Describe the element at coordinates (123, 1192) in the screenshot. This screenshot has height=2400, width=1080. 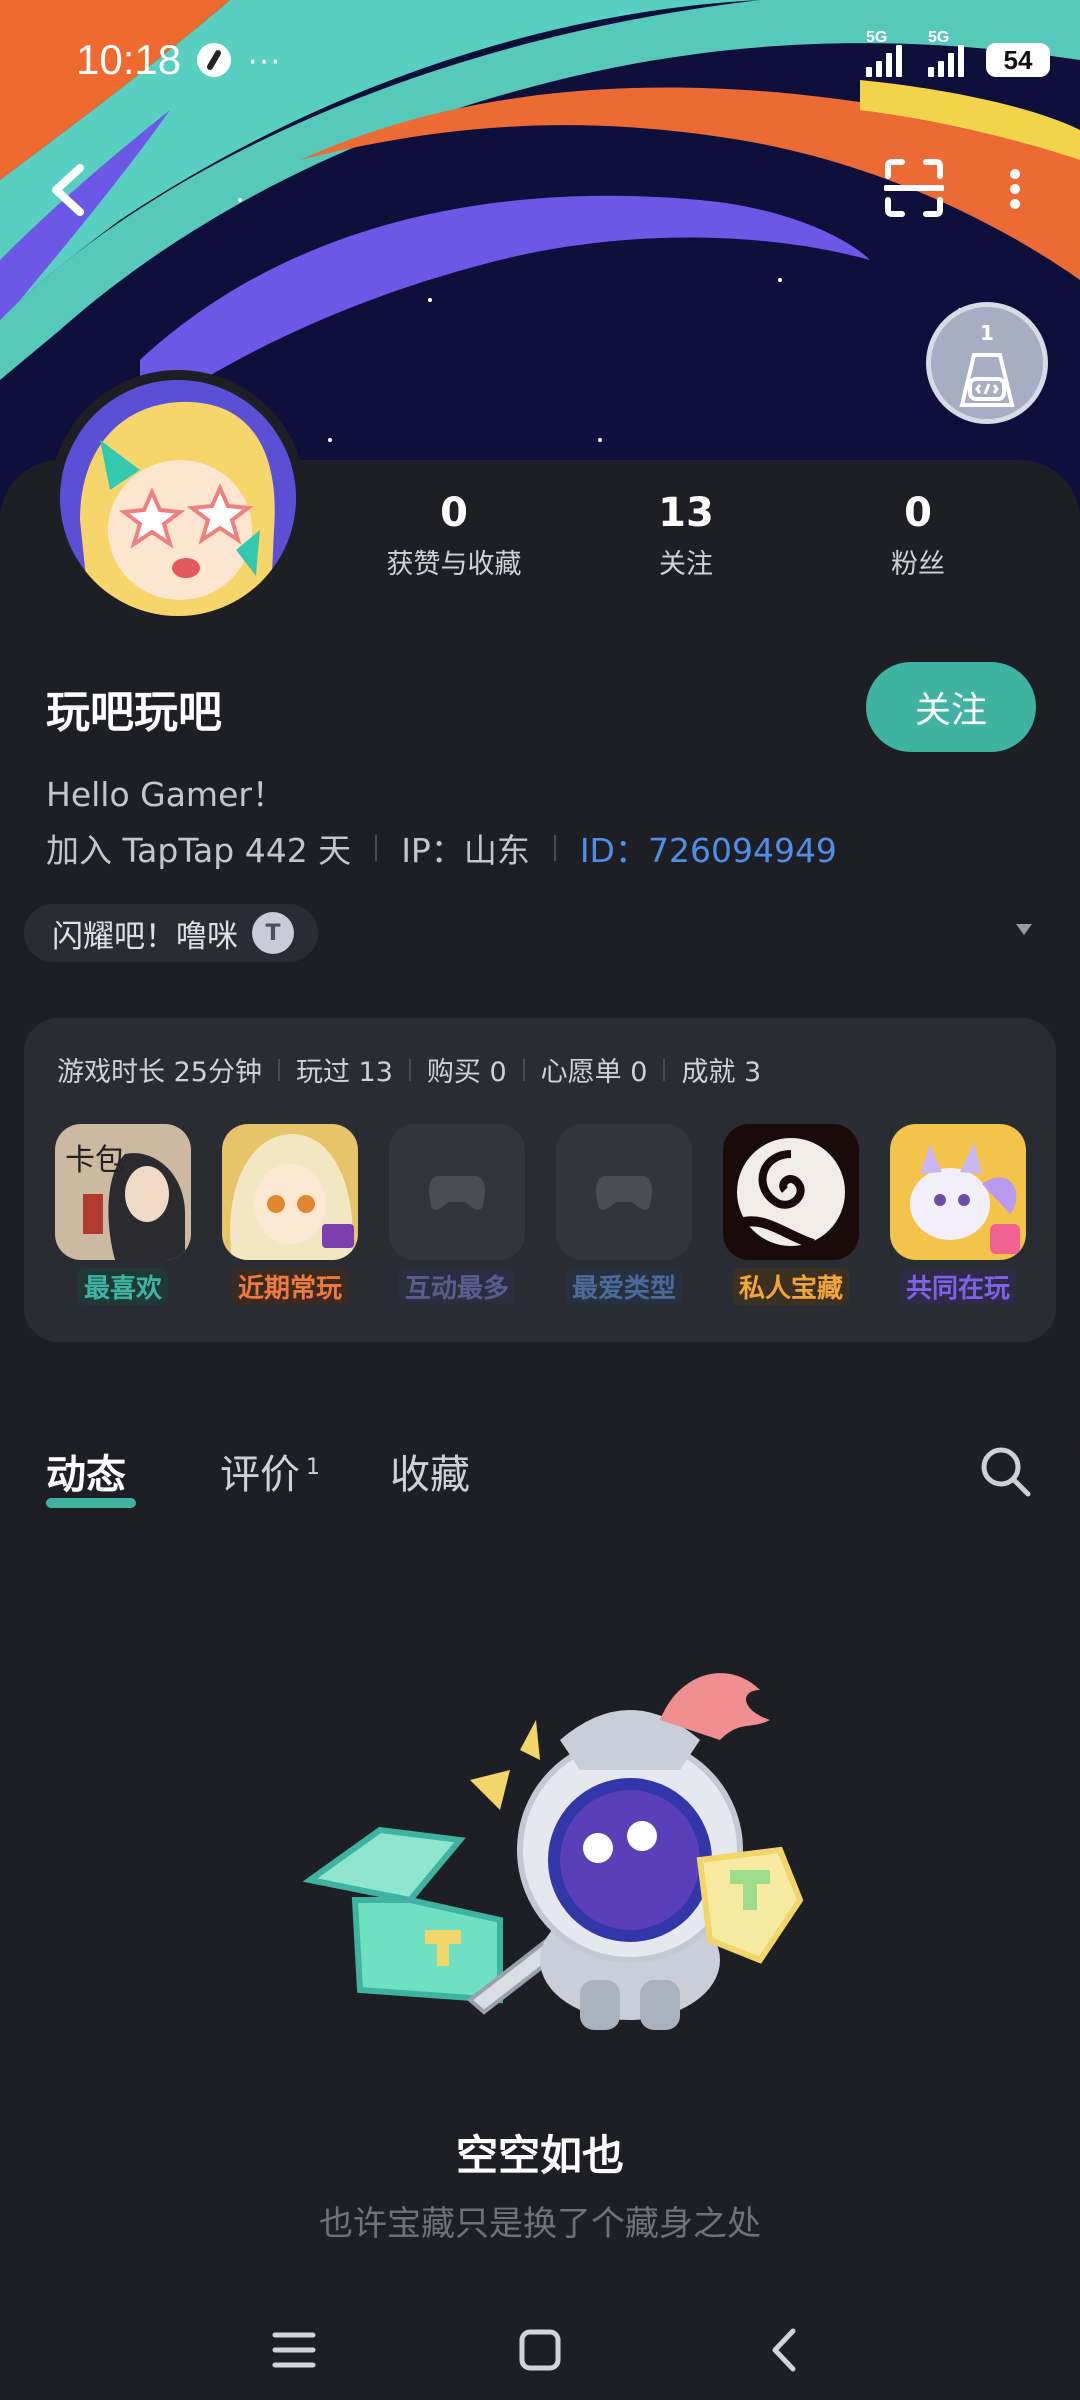
I see `game-cover-image: 卡包` at that location.